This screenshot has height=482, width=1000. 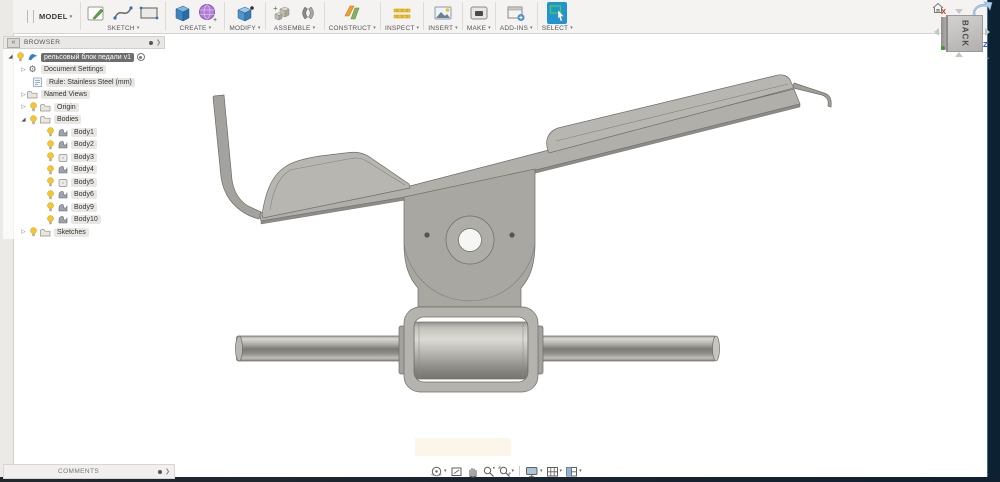 I want to click on measure-icon, so click(x=402, y=13).